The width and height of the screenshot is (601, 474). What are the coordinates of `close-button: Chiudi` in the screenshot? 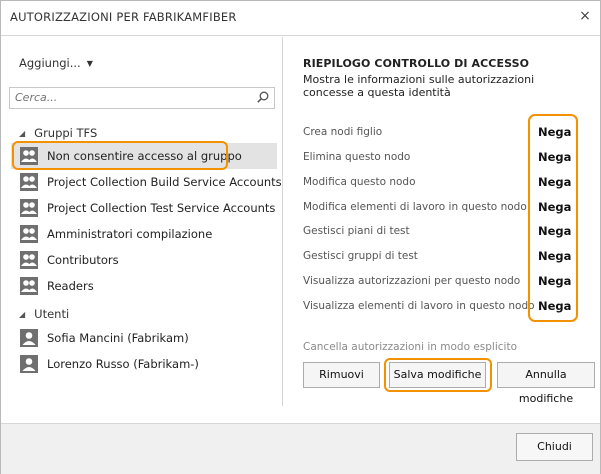 It's located at (554, 447).